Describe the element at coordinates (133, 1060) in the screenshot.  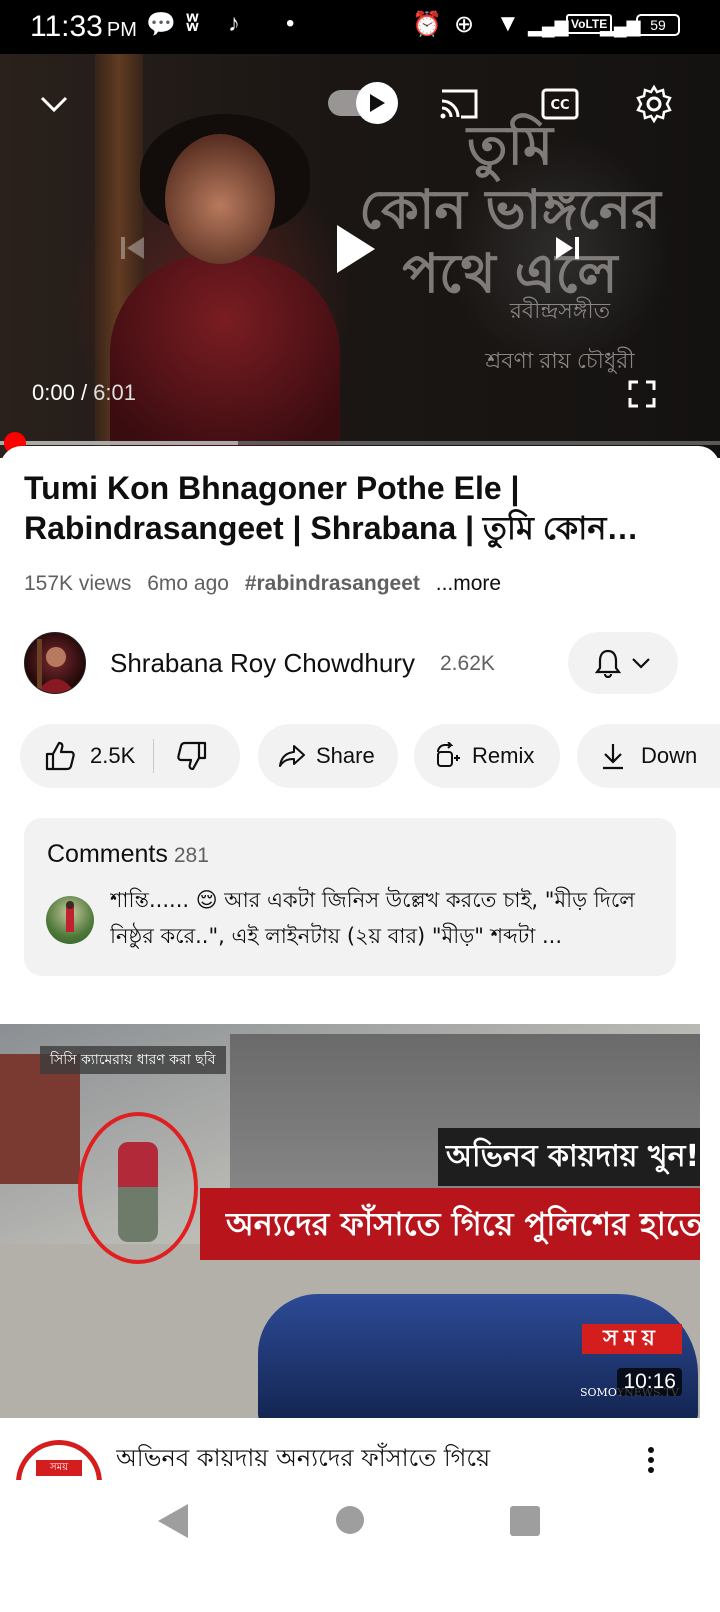
I see `thumb-cctv-label: সিসি ক্যামেরায় ধারণ করা ছবি` at that location.